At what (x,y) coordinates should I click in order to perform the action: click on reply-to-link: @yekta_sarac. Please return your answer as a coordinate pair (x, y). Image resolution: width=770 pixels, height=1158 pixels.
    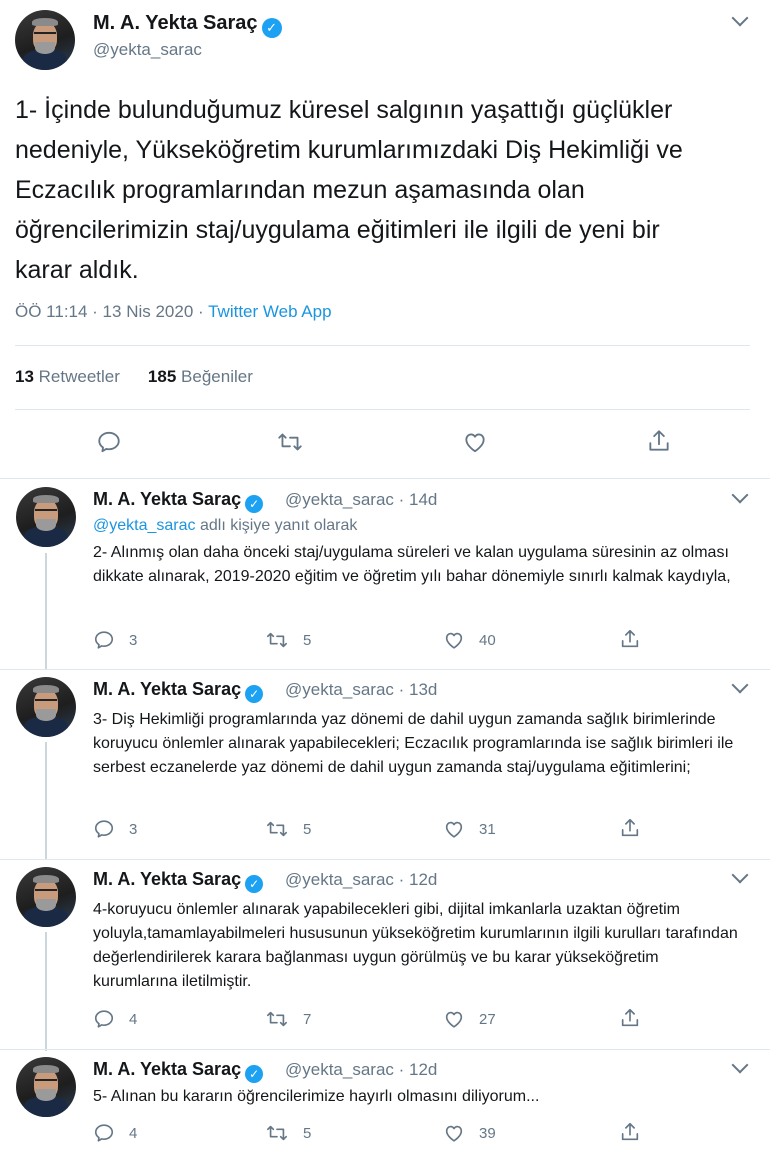
    Looking at the image, I should click on (144, 525).